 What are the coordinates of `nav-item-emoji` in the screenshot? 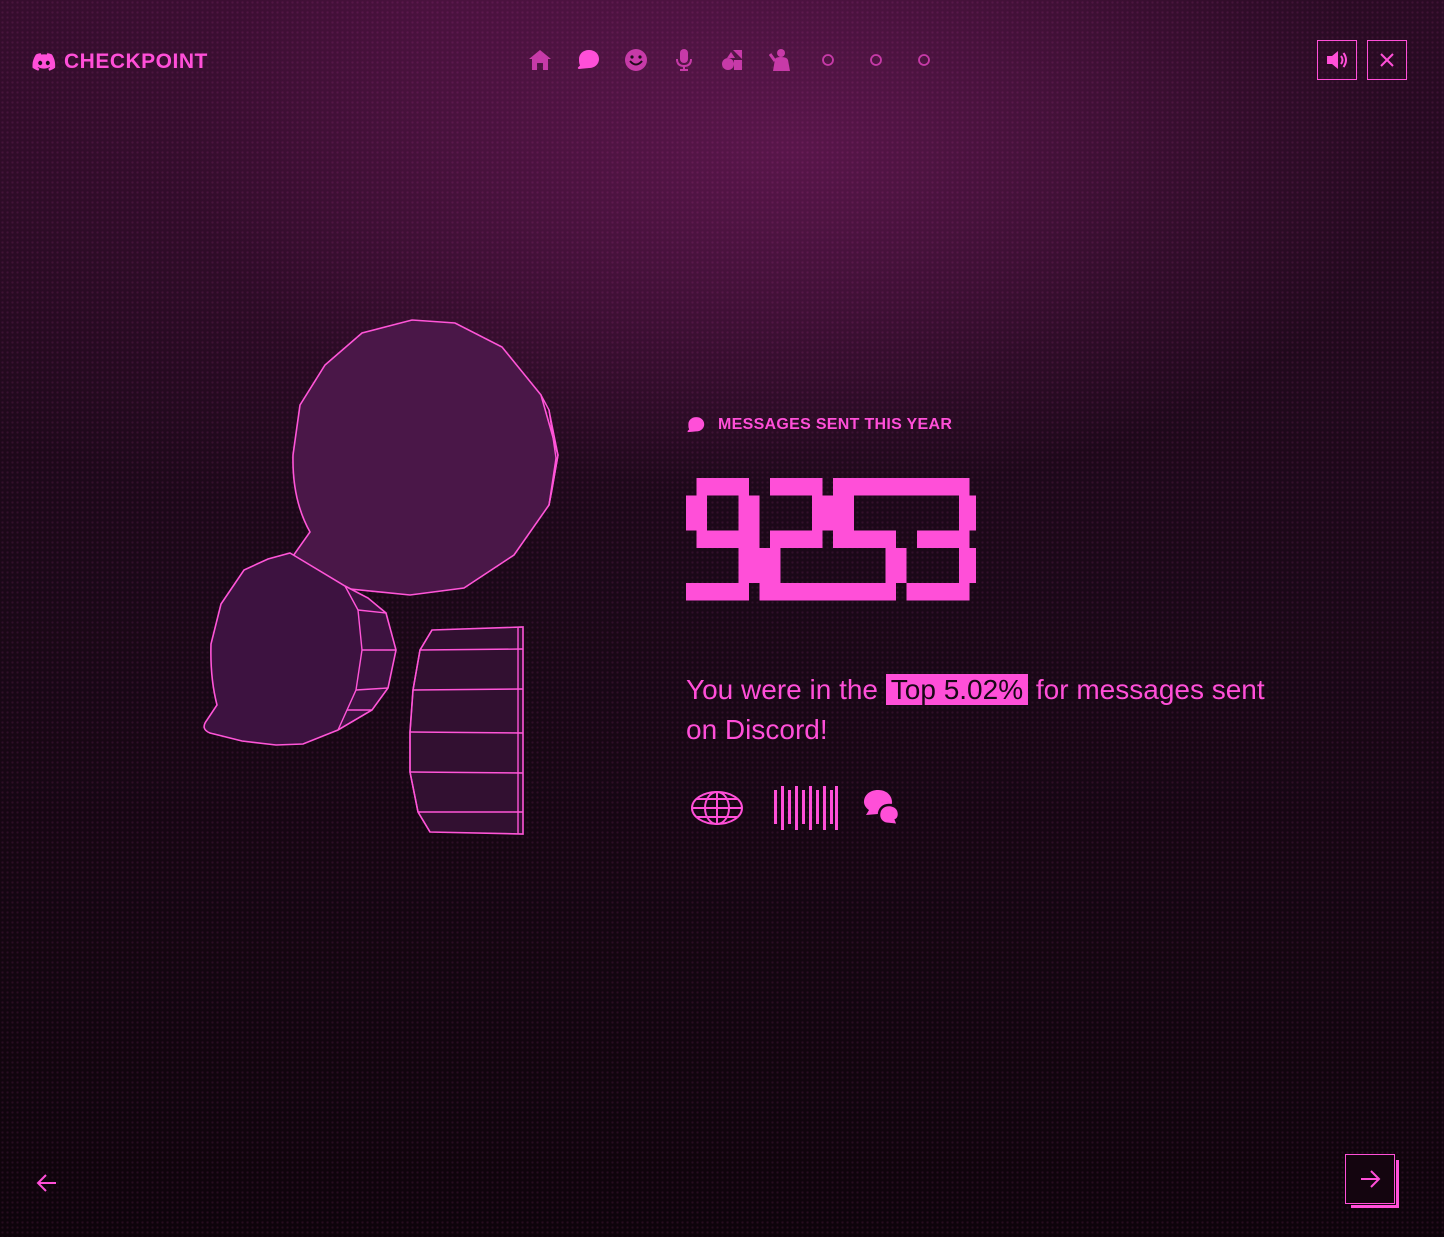 It's located at (636, 60).